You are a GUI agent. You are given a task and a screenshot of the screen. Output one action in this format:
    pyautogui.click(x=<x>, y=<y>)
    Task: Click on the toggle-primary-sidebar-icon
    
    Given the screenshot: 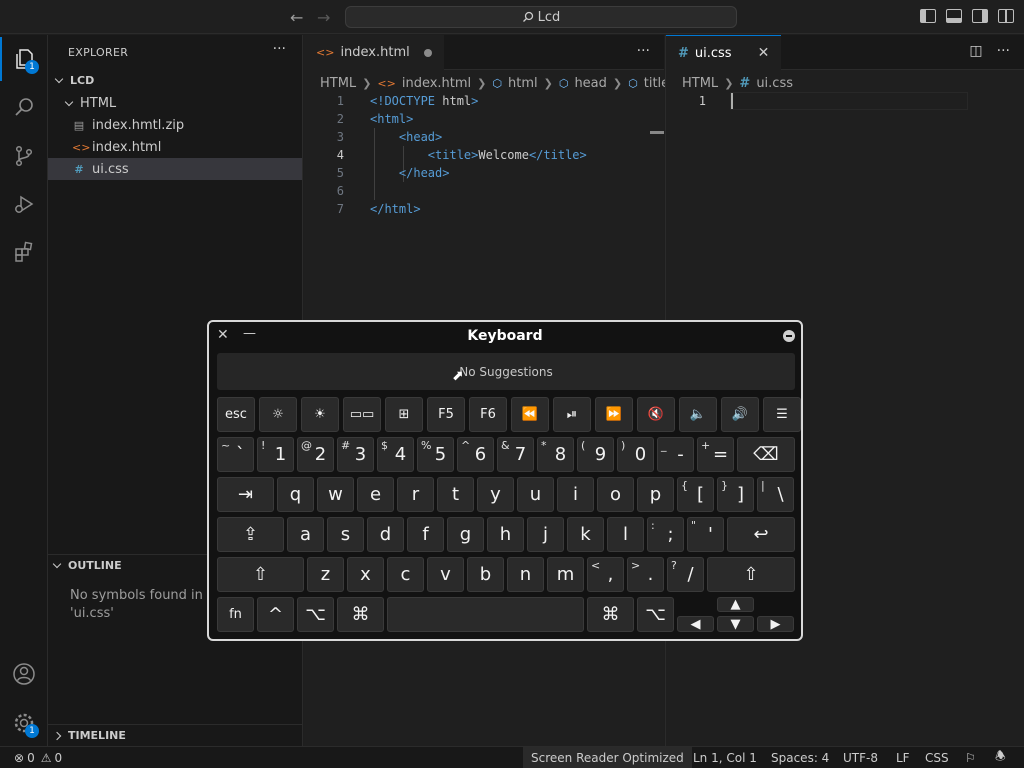 What is the action you would take?
    pyautogui.click(x=928, y=16)
    